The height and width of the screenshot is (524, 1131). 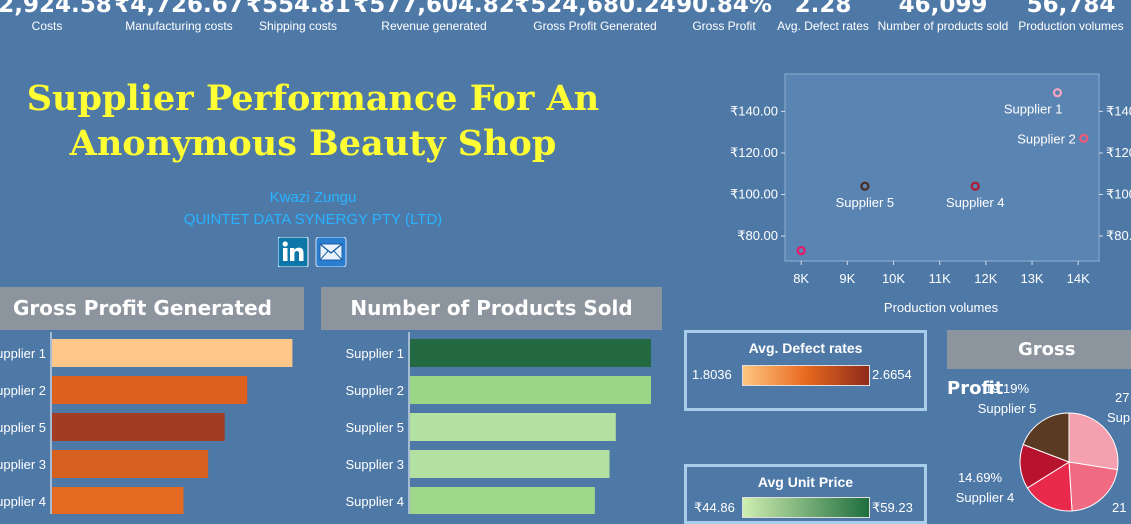 I want to click on legend-min: 1.8036, so click(x=712, y=374).